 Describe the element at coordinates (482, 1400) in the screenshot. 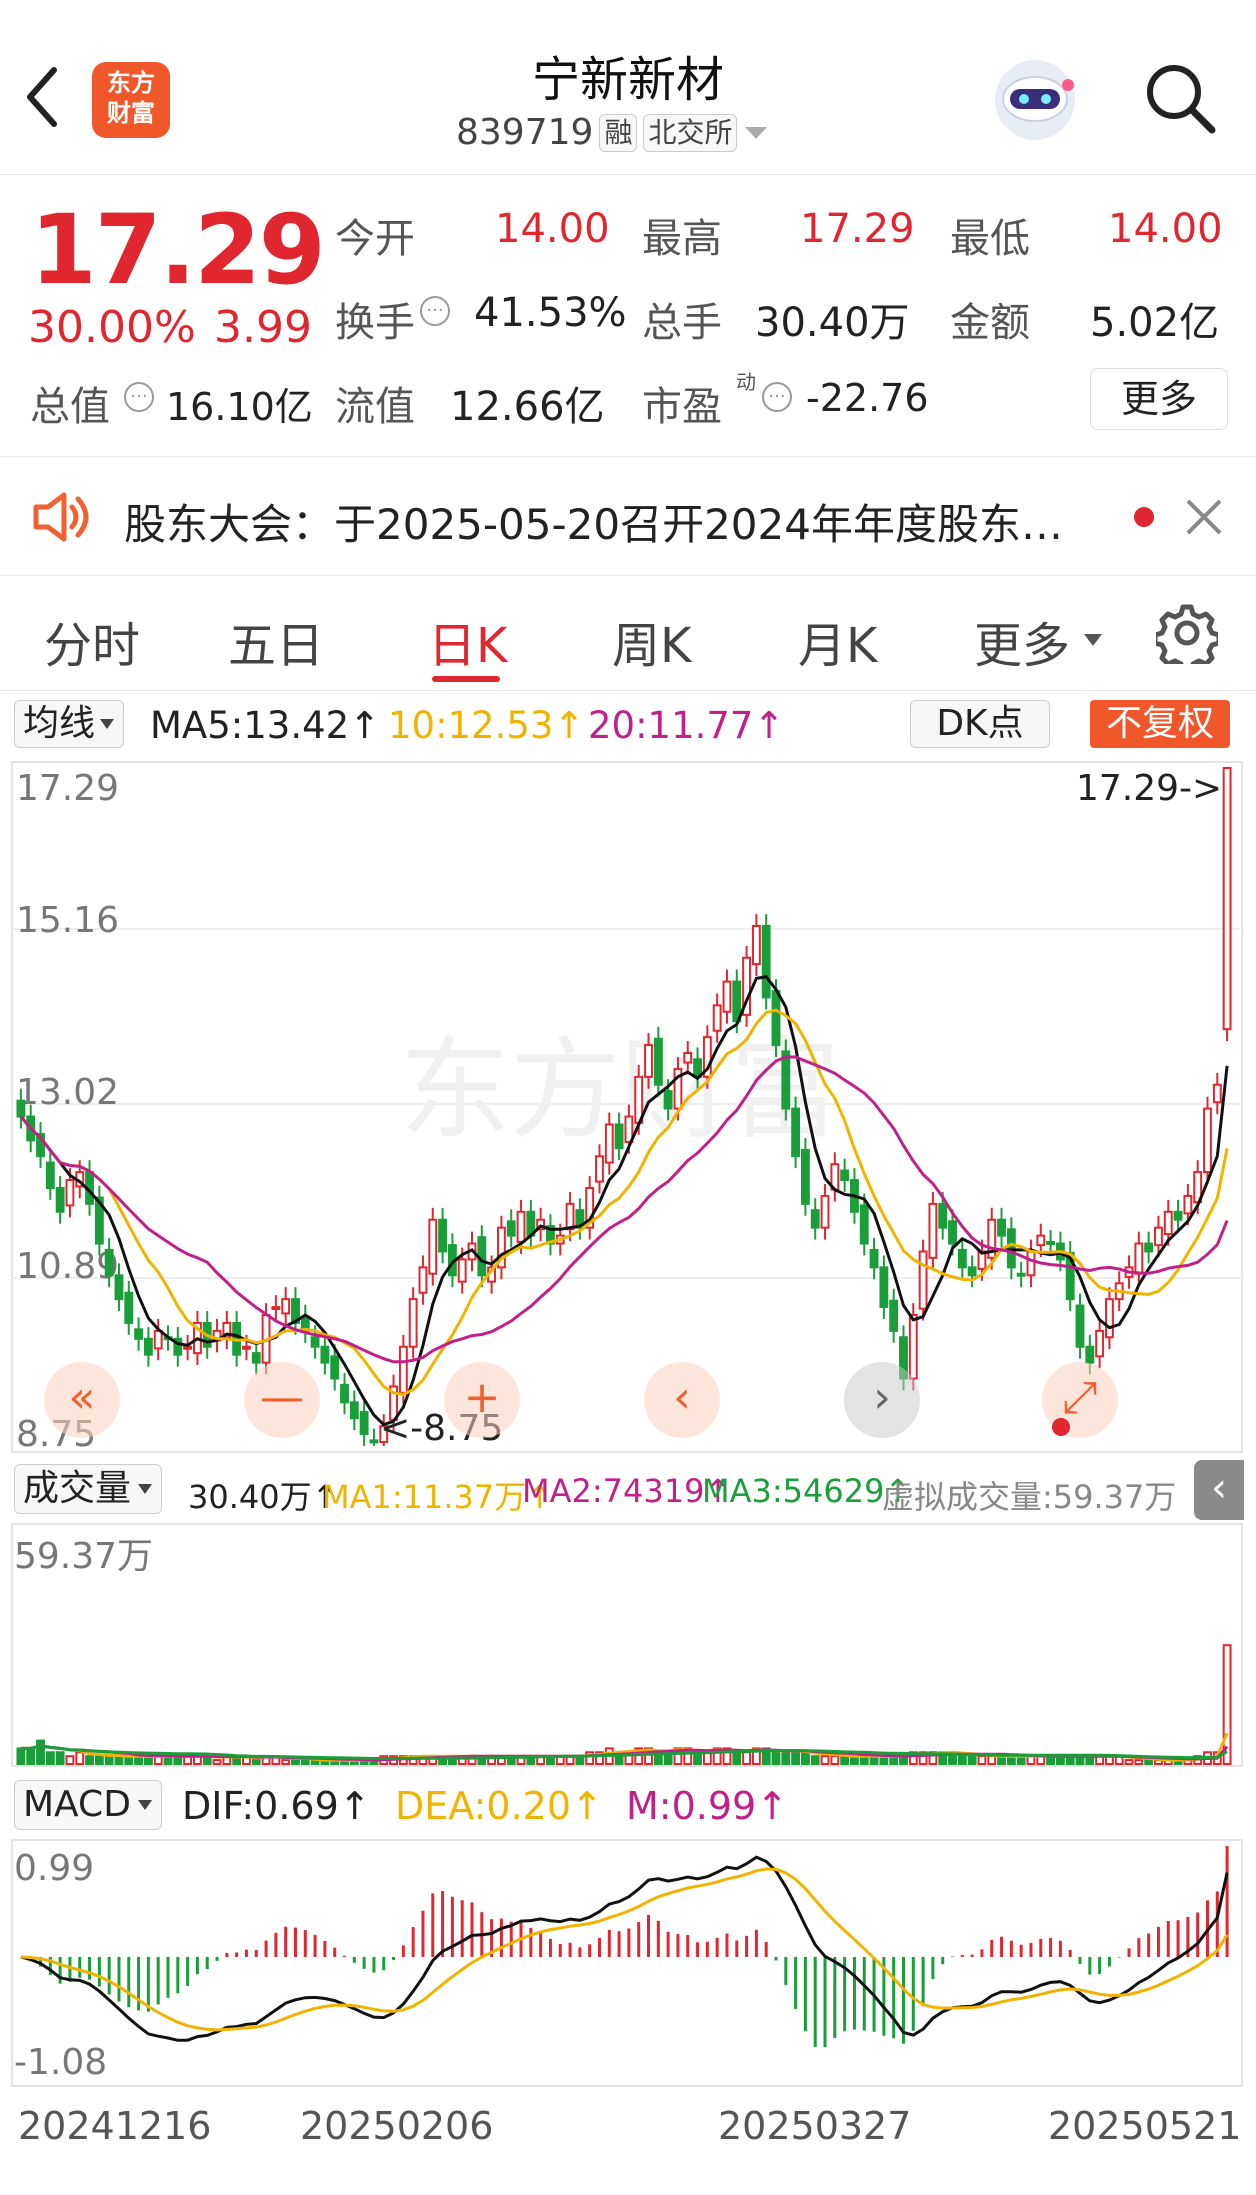

I see `zoom-in-button: +` at that location.